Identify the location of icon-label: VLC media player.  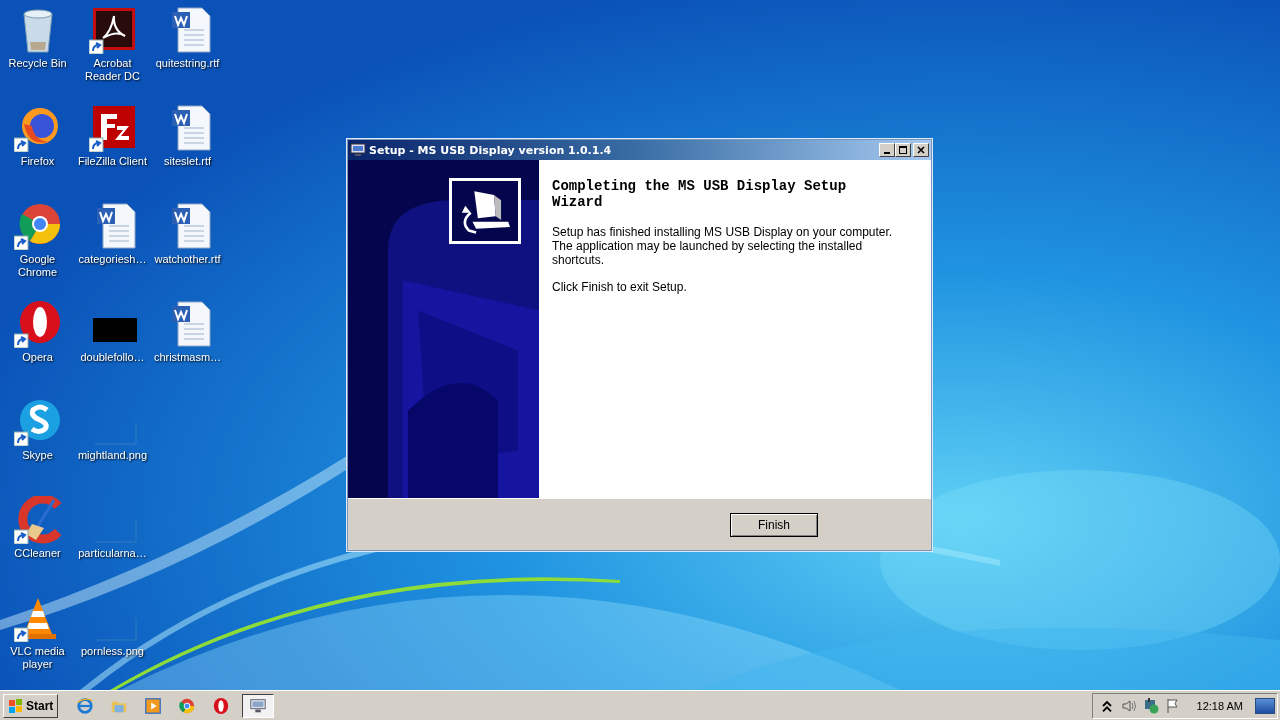
(37, 658).